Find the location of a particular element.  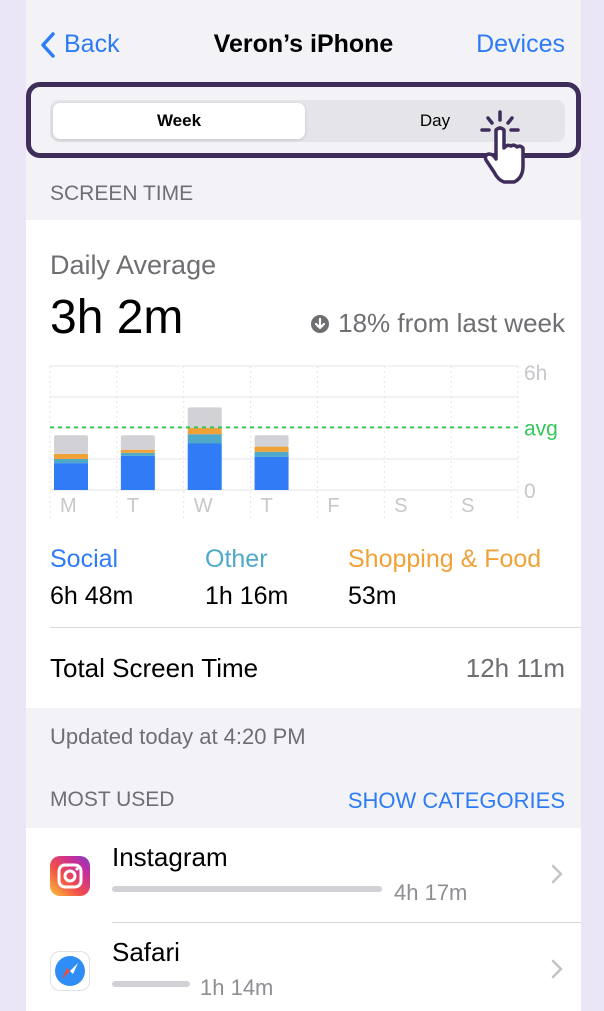

legend-shopping-food-label: Shopping & Food is located at coordinates (445, 559).